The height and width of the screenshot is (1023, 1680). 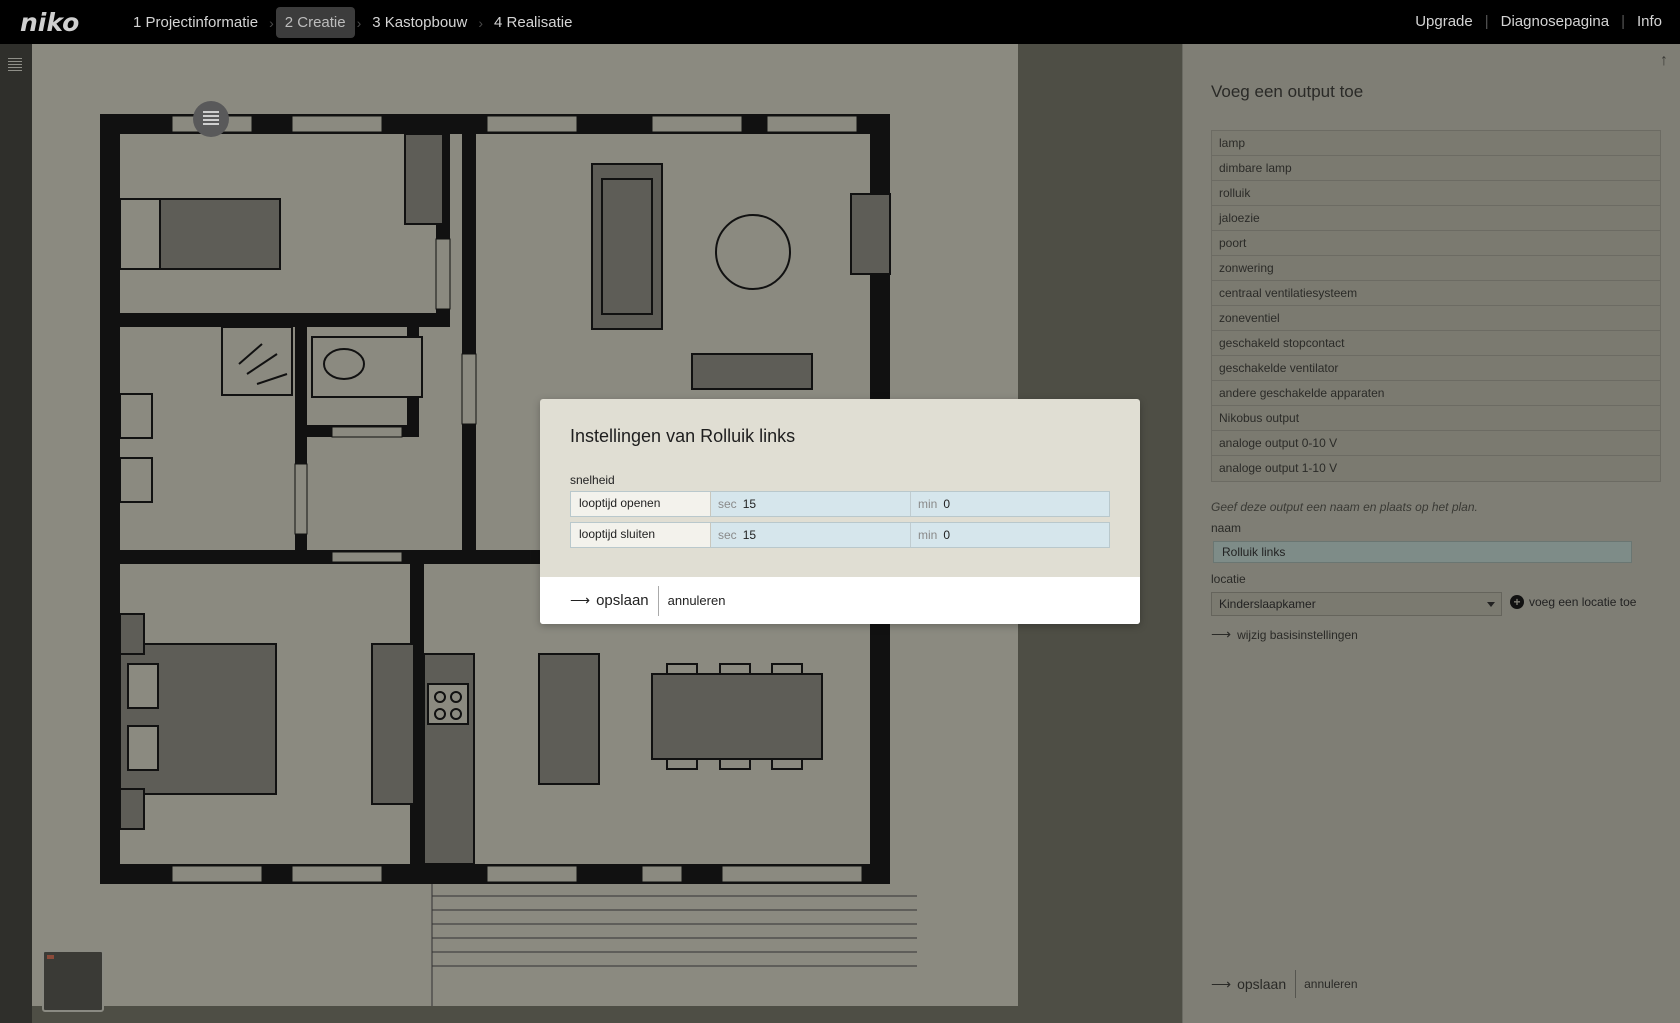 I want to click on row-label: looptijd openen, so click(x=641, y=504).